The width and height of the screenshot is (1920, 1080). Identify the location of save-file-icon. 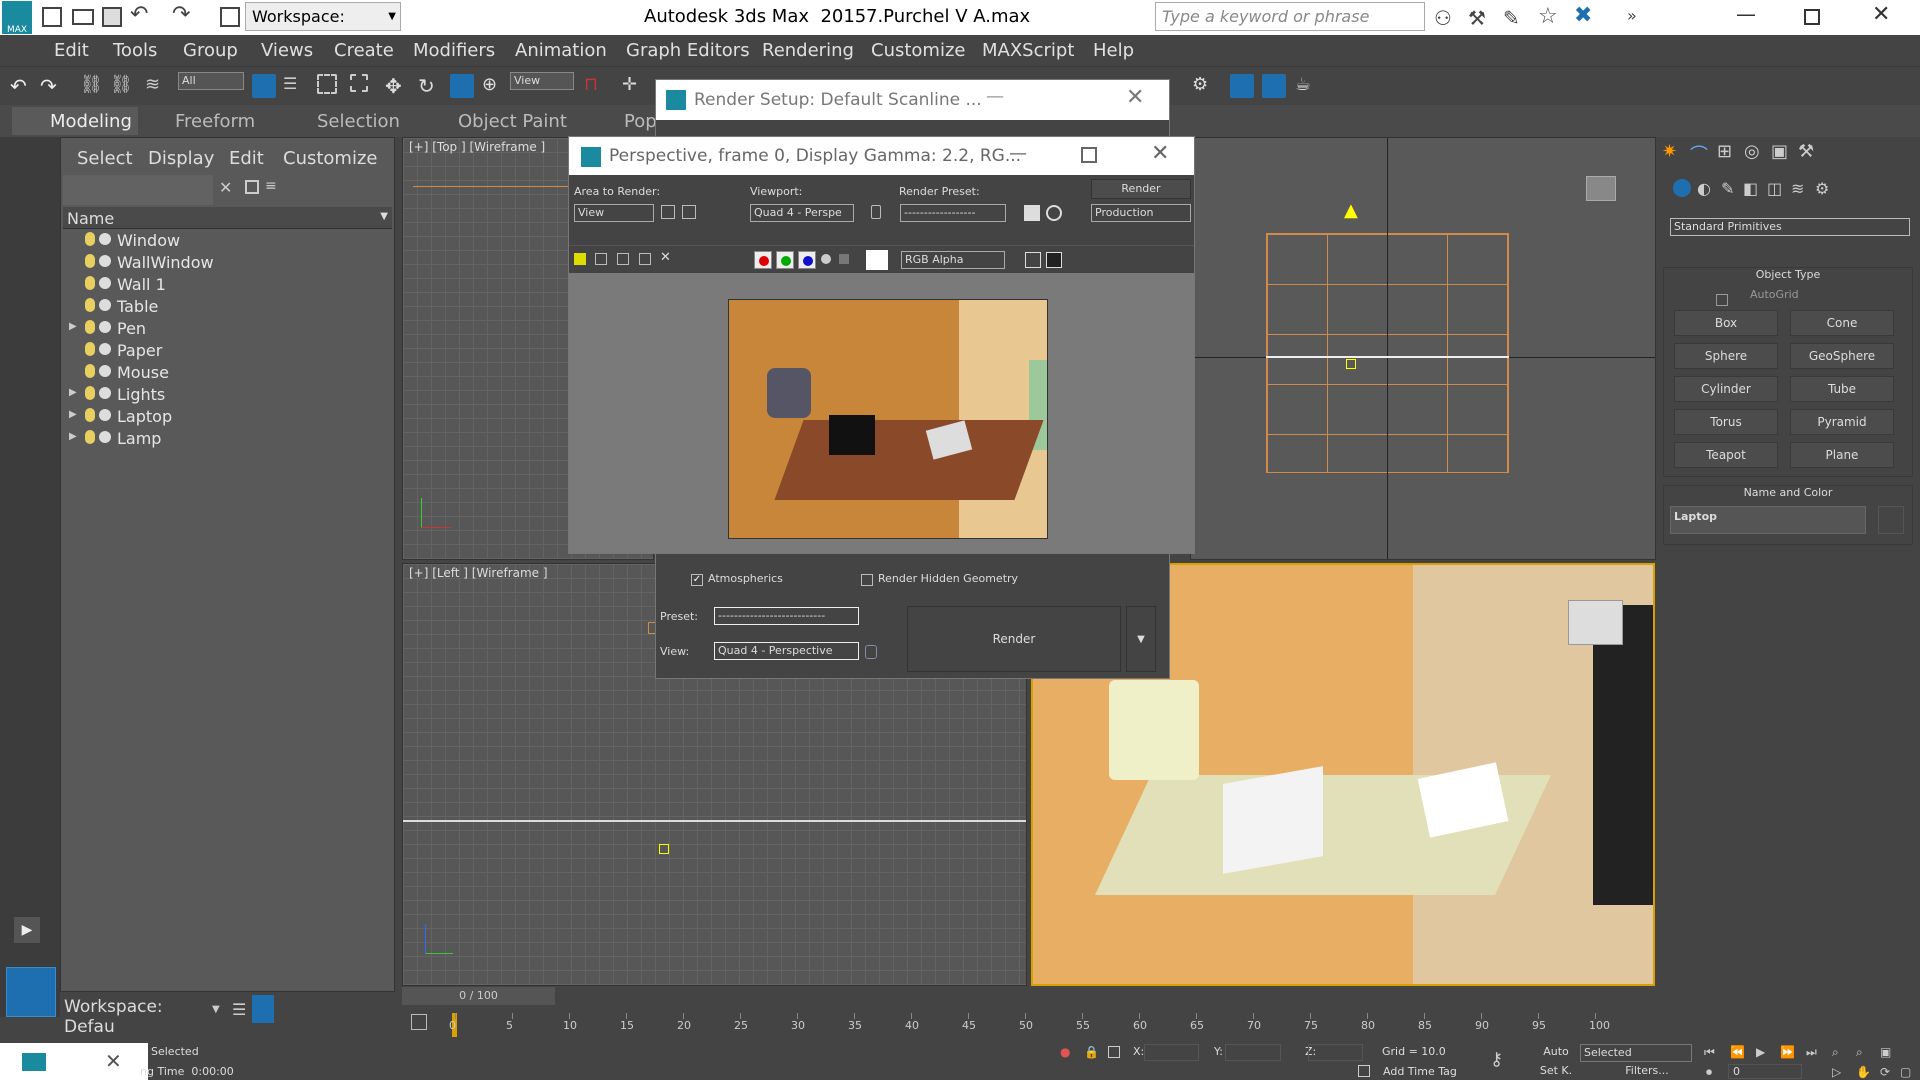
(112, 17).